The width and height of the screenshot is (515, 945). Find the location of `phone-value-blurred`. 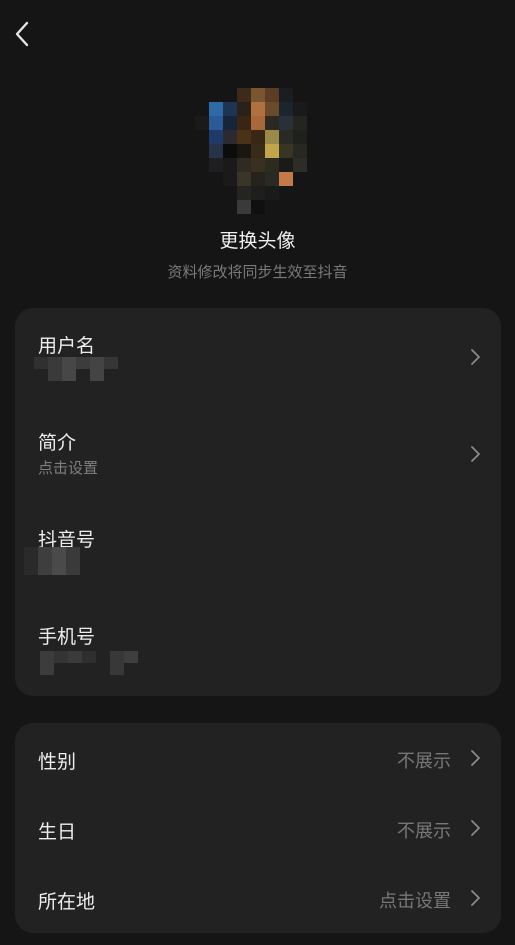

phone-value-blurred is located at coordinates (89, 663).